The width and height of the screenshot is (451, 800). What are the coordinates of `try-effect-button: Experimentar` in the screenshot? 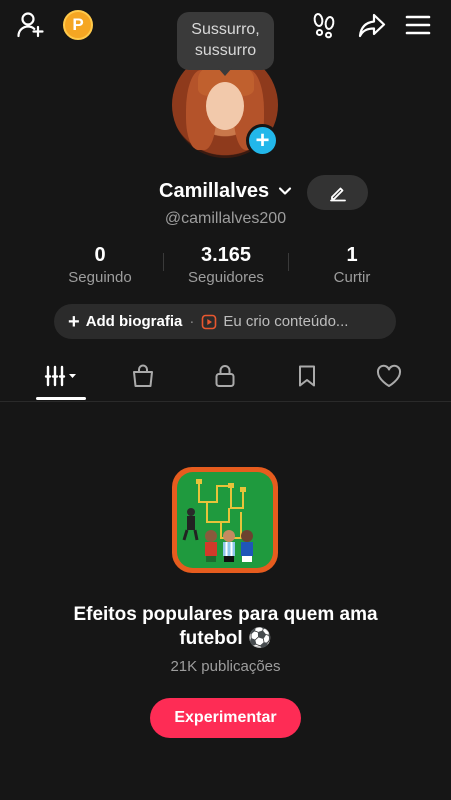 It's located at (225, 718).